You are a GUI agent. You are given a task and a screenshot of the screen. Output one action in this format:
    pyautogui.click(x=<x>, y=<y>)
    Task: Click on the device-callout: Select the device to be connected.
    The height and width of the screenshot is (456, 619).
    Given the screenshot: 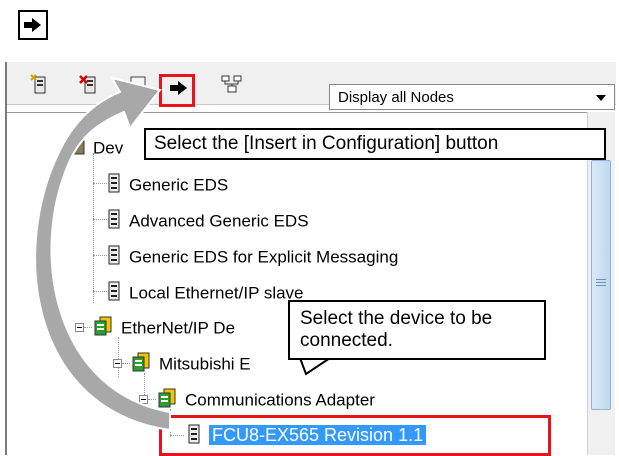 What is the action you would take?
    pyautogui.click(x=417, y=330)
    